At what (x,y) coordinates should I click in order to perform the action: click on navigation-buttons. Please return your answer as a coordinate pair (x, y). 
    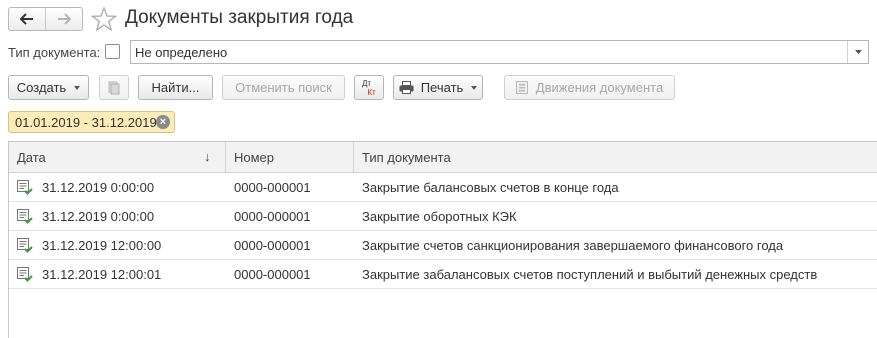
    Looking at the image, I should click on (45, 19).